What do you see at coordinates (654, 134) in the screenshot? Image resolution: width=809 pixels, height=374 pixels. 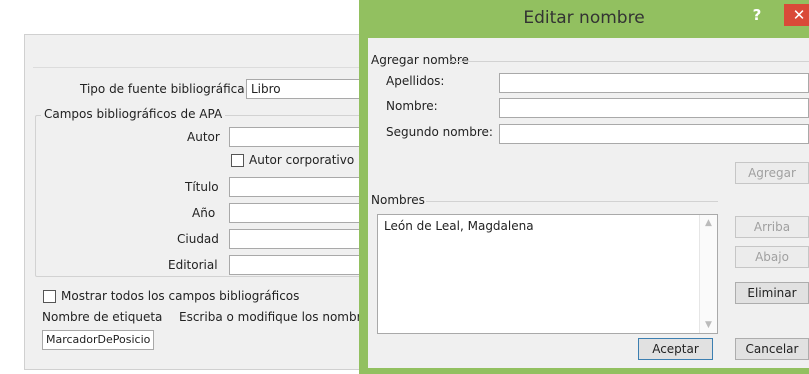 I see `middle-name-input` at bounding box center [654, 134].